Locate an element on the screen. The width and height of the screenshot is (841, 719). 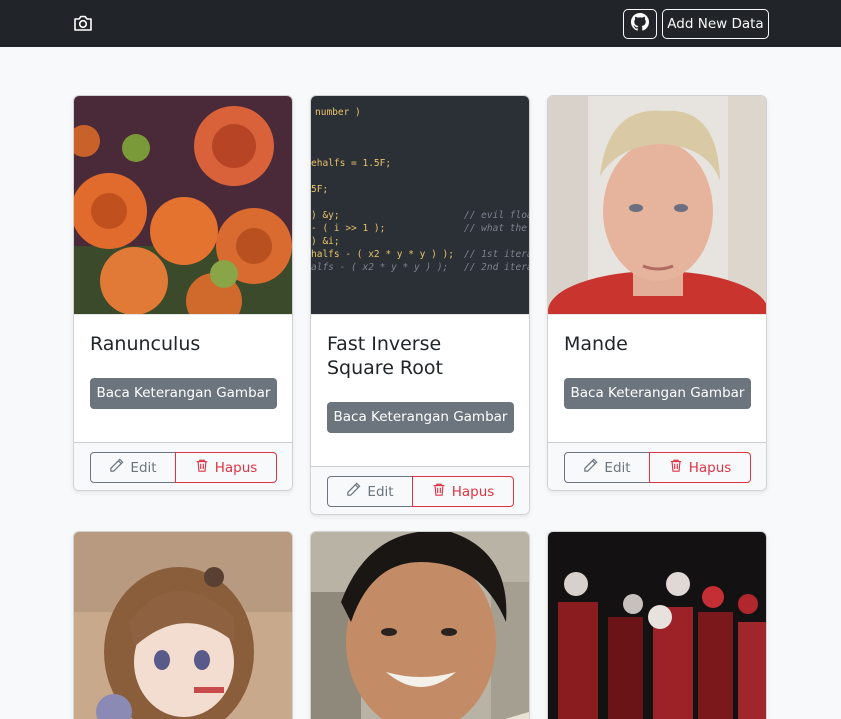
card-image-mande is located at coordinates (657, 205).